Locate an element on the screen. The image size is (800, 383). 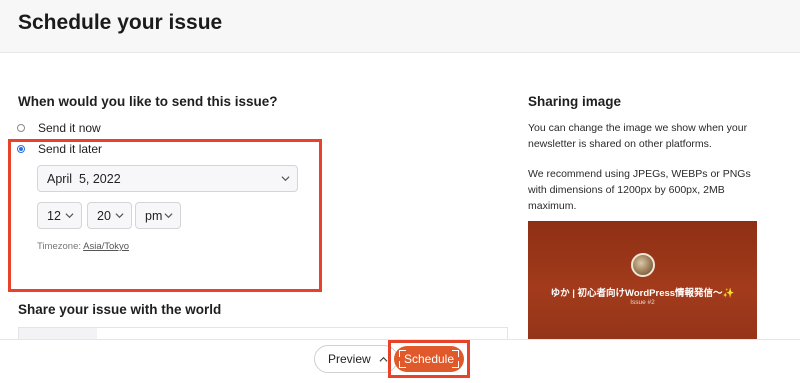
date-select: April 5, 2022 is located at coordinates (167, 178).